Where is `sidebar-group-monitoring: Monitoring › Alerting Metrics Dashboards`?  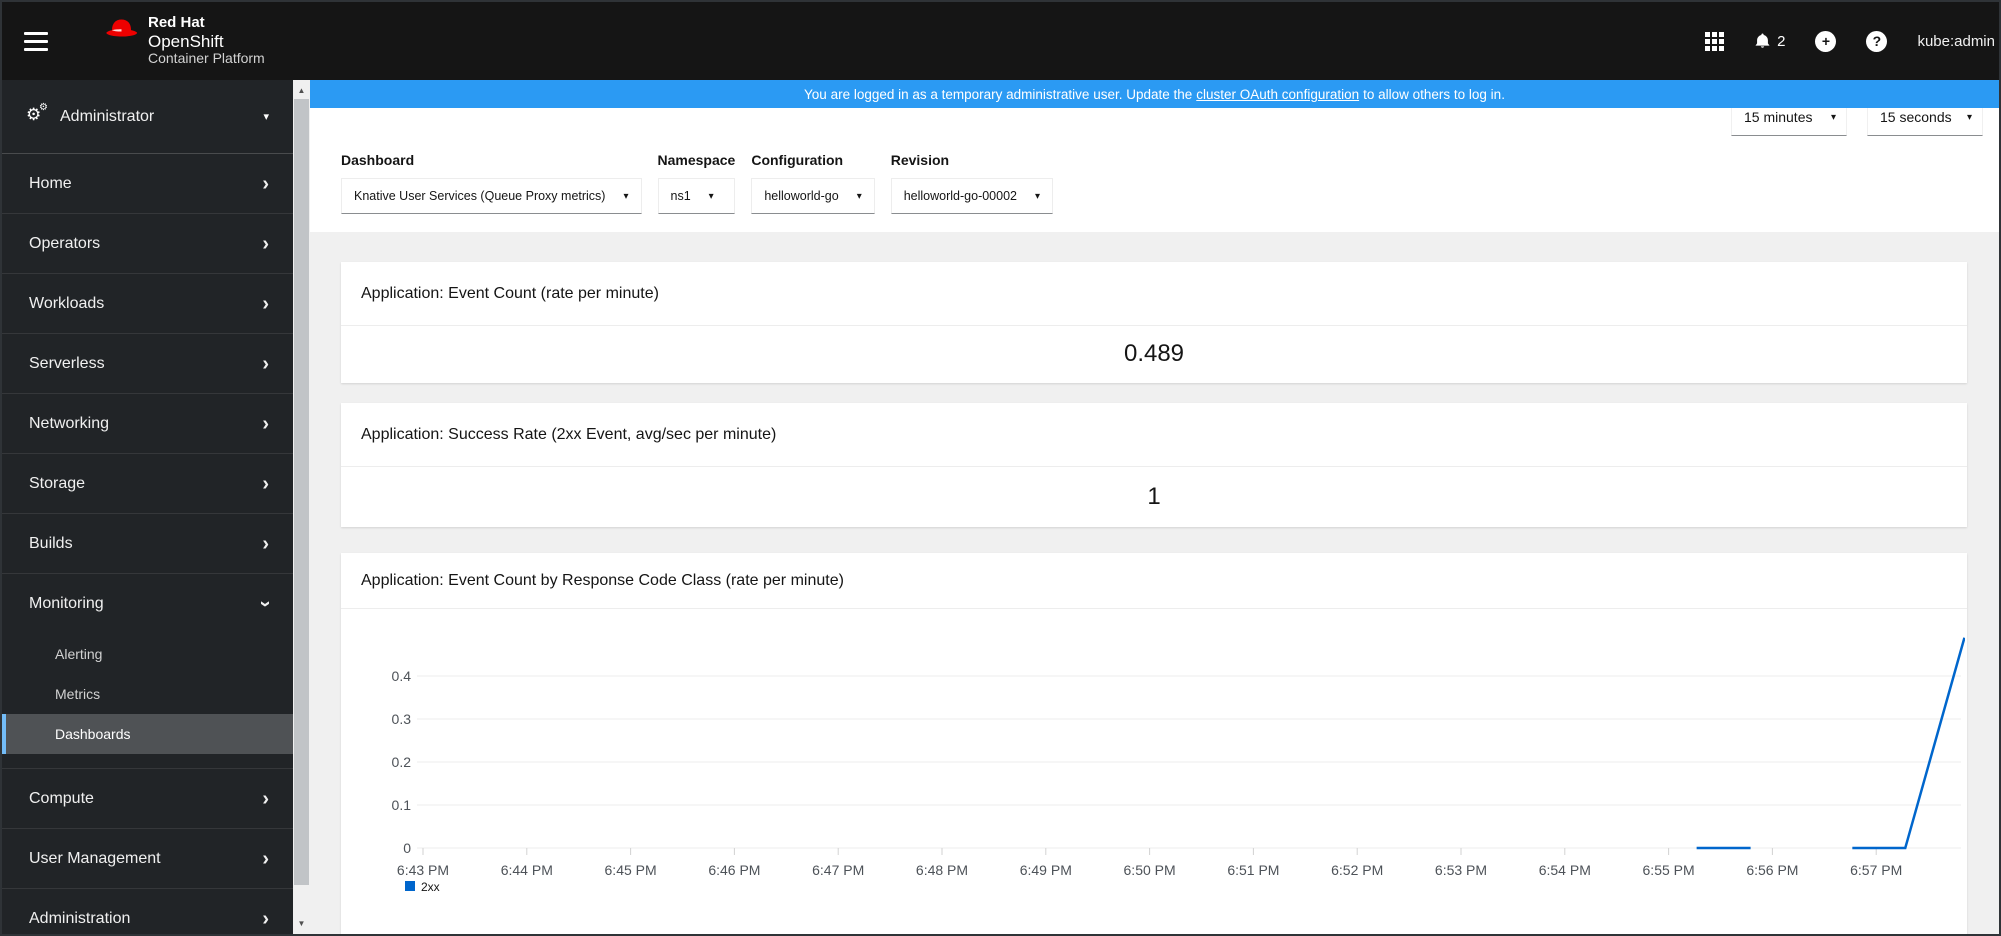 sidebar-group-monitoring: Monitoring › Alerting Metrics Dashboards is located at coordinates (147, 671).